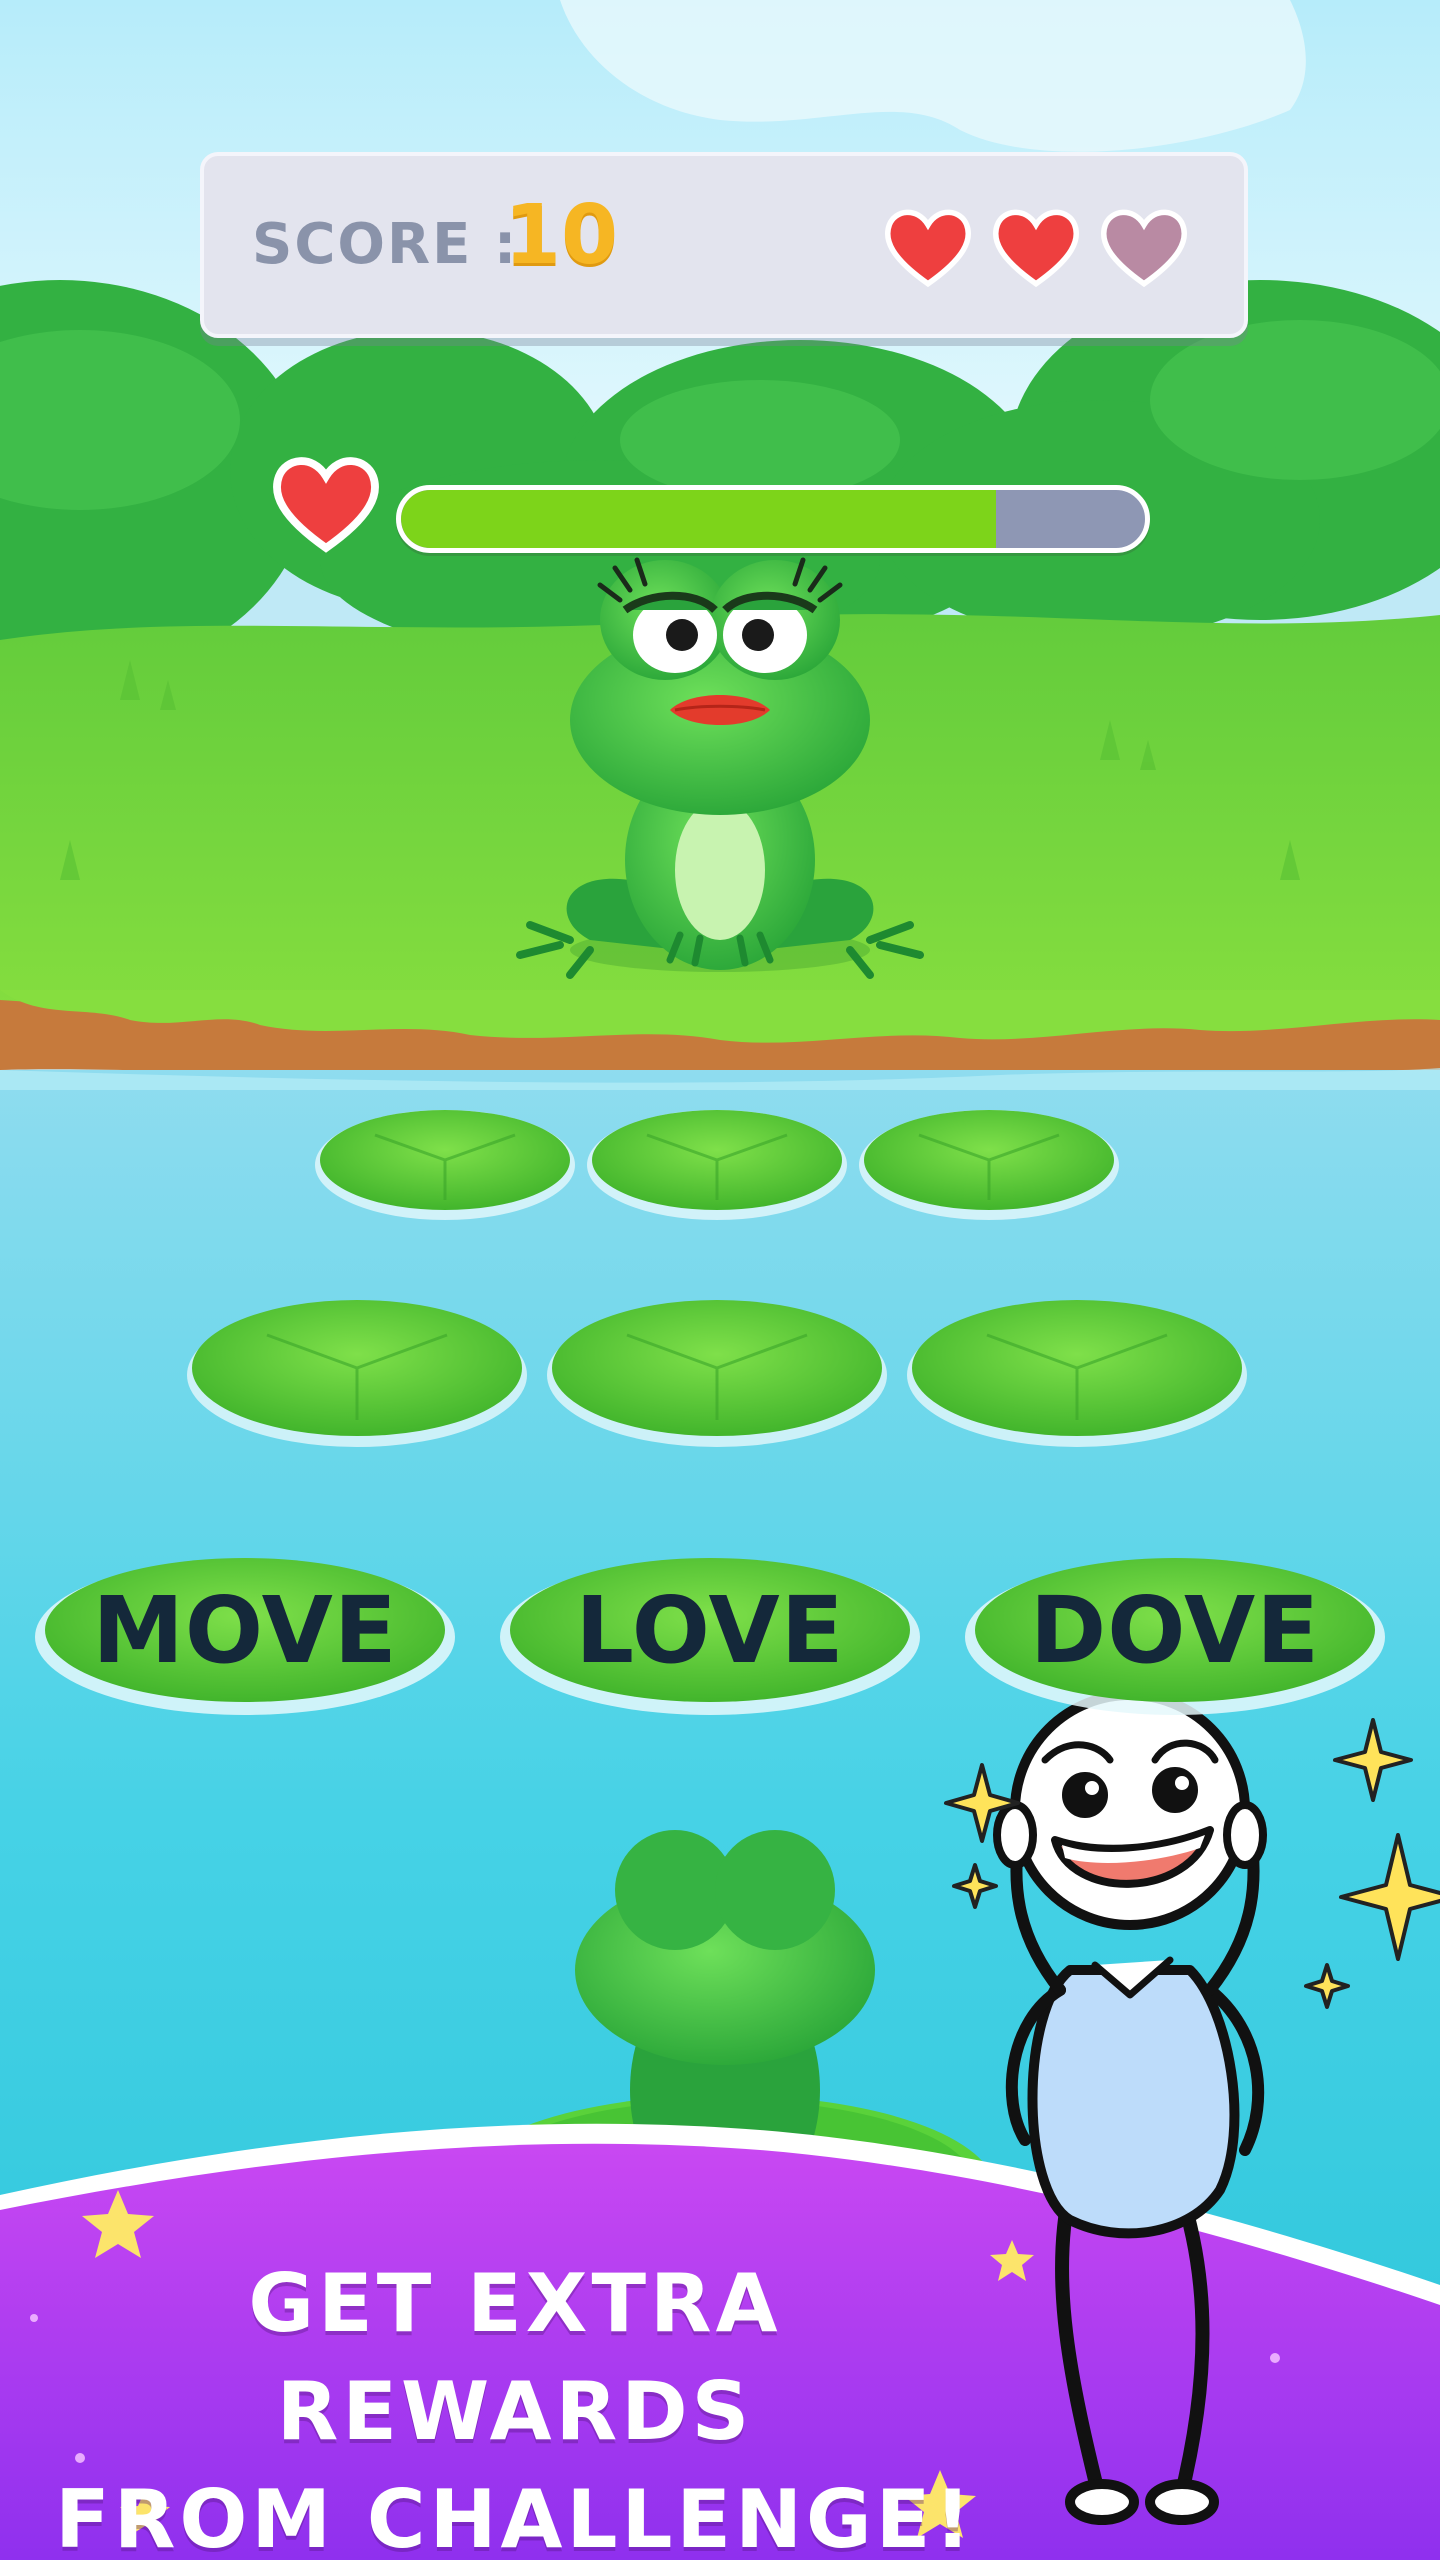 This screenshot has width=1440, height=2560. What do you see at coordinates (699, 519) in the screenshot?
I see `health-bar-fill` at bounding box center [699, 519].